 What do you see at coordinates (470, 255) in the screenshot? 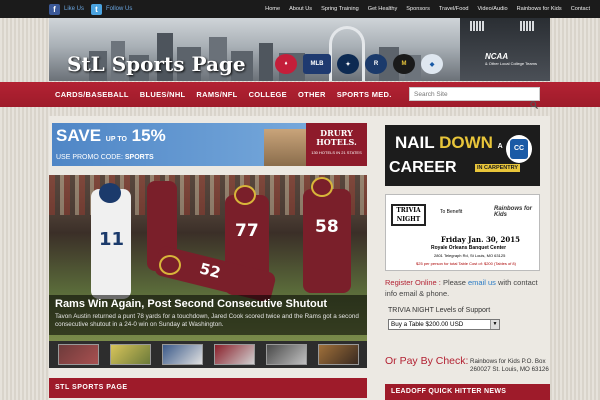
I see `trivia-address: 2801 Telegraph Rd, St Louis, MO 63125` at bounding box center [470, 255].